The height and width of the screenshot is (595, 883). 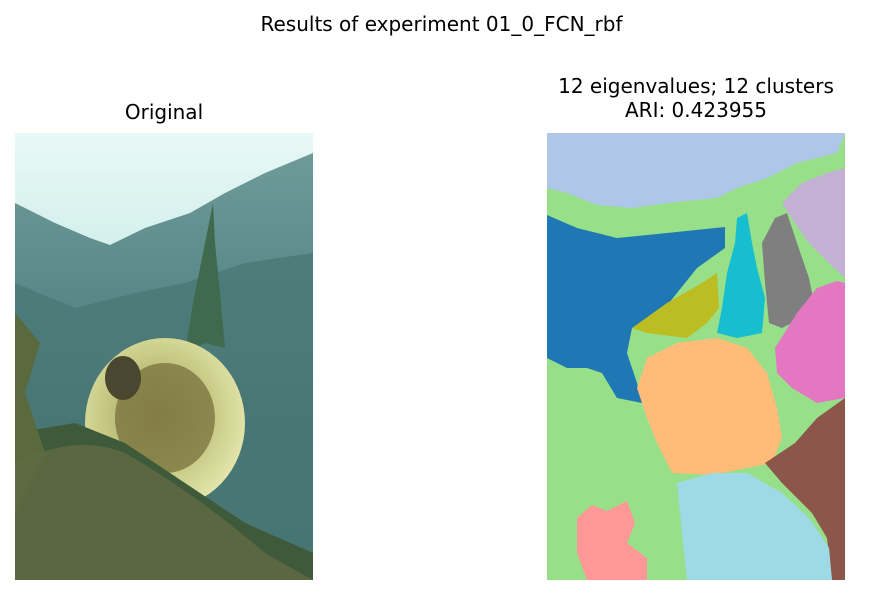 I want to click on figure-suptitle: Results of experiment 01_0_FCN_rbf, so click(x=441, y=24).